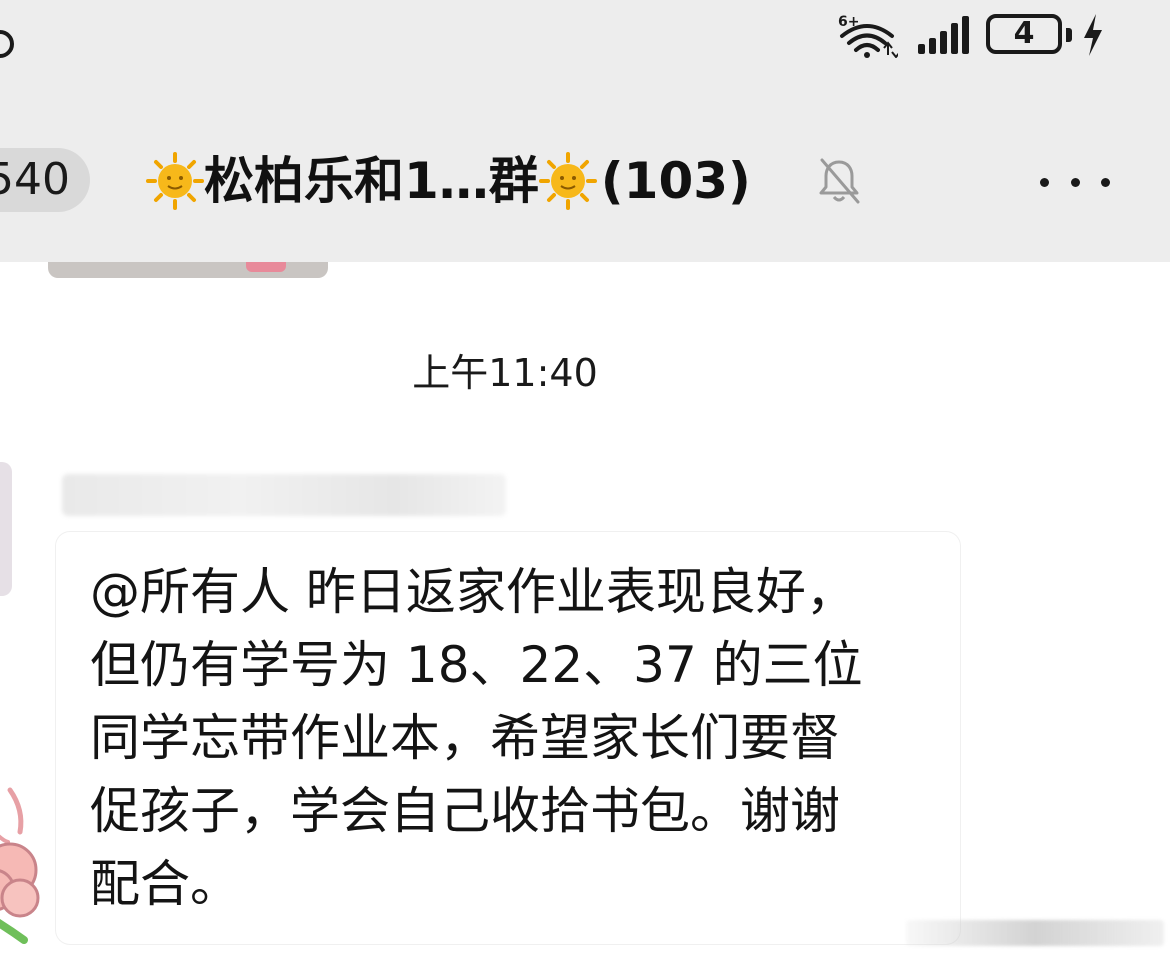 This screenshot has width=1170, height=958. What do you see at coordinates (7, 44) in the screenshot?
I see `status-indicator-icon` at bounding box center [7, 44].